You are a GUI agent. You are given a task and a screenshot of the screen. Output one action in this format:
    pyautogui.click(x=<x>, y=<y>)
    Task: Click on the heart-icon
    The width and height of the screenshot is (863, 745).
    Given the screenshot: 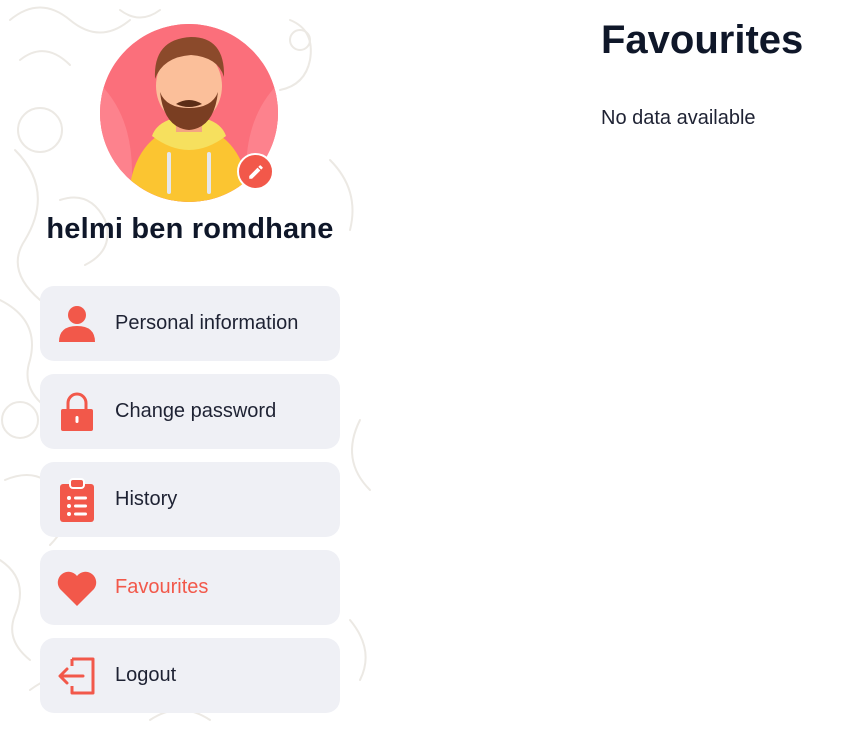 What is the action you would take?
    pyautogui.click(x=77, y=588)
    